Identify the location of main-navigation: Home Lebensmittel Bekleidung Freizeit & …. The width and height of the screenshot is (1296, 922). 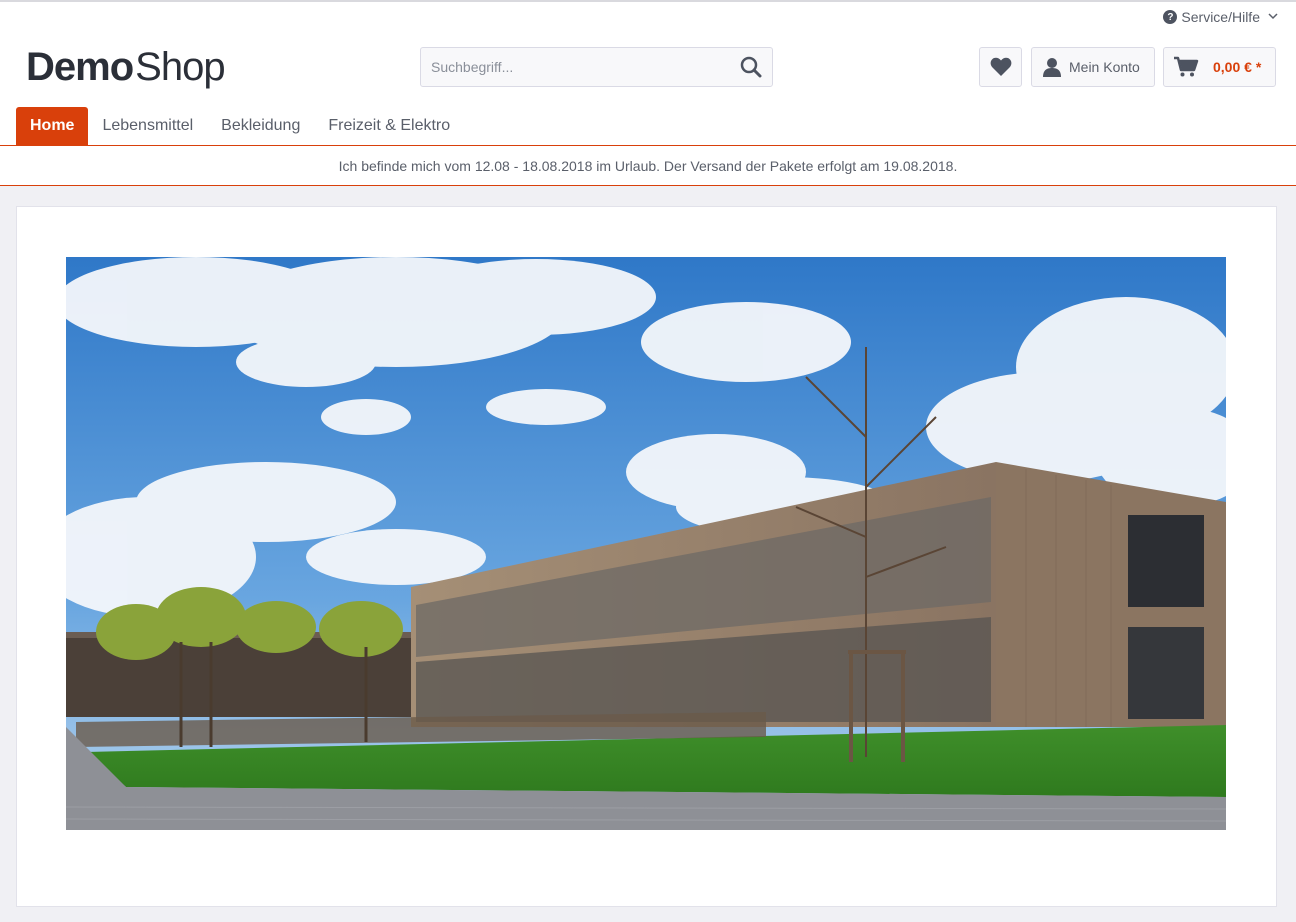
(240, 126).